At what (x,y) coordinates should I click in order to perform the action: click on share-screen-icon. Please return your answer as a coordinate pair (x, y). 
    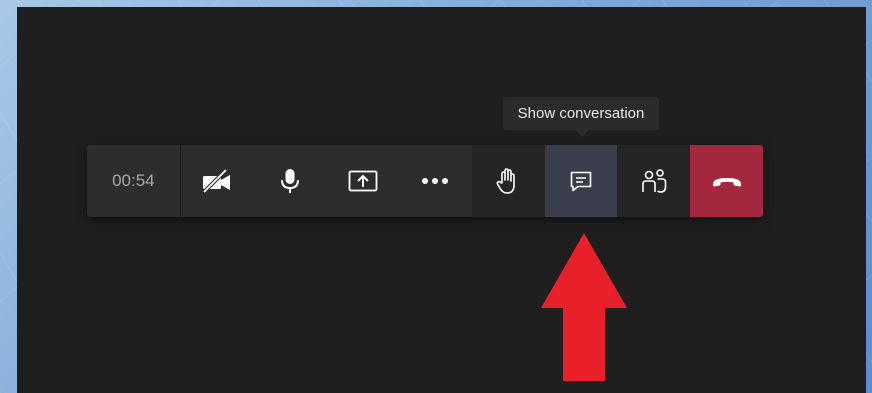
    Looking at the image, I should click on (363, 181).